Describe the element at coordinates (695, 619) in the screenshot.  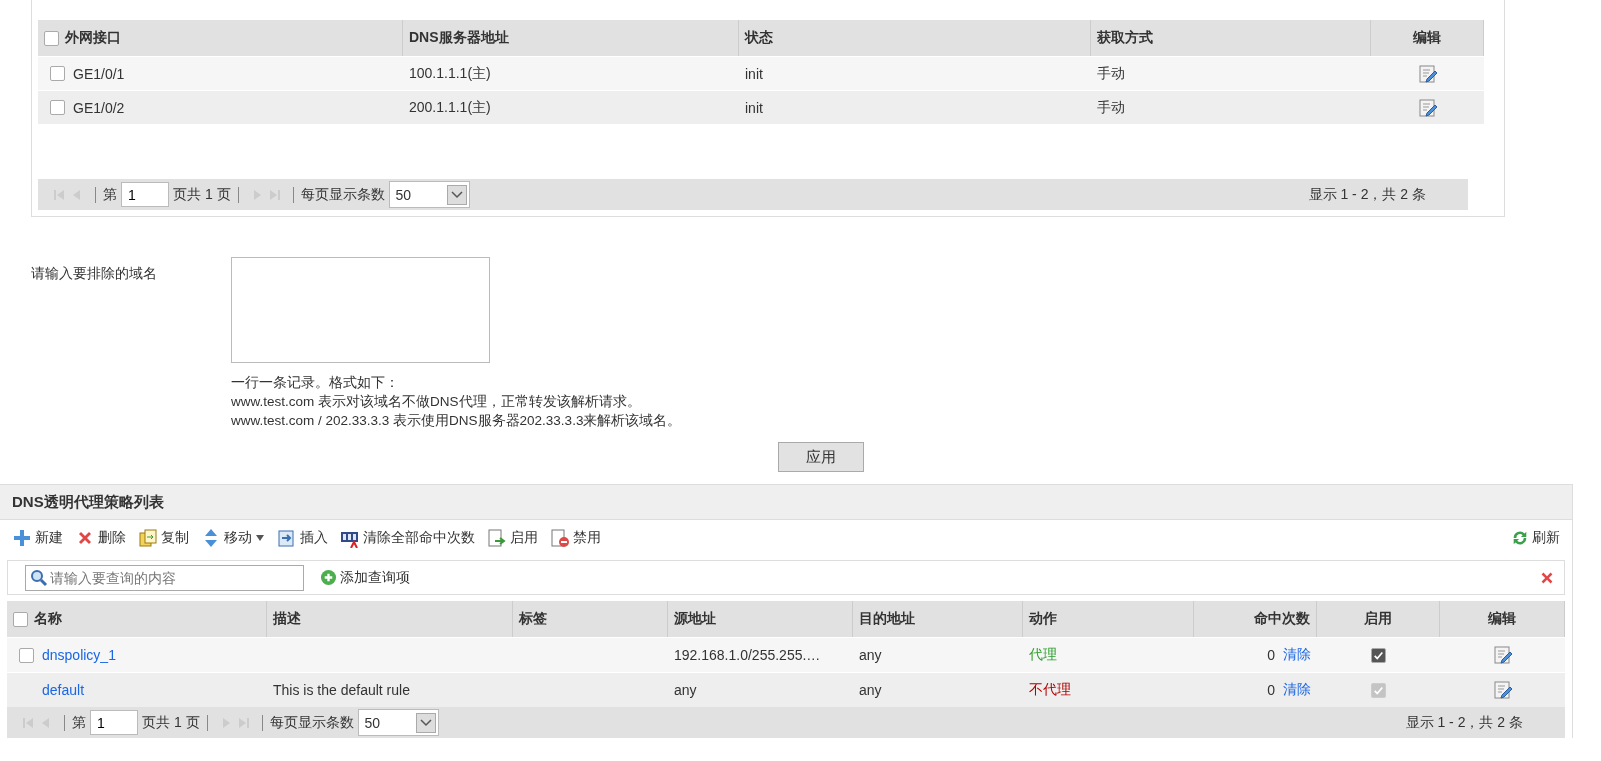
I see `column-header: 源地址` at that location.